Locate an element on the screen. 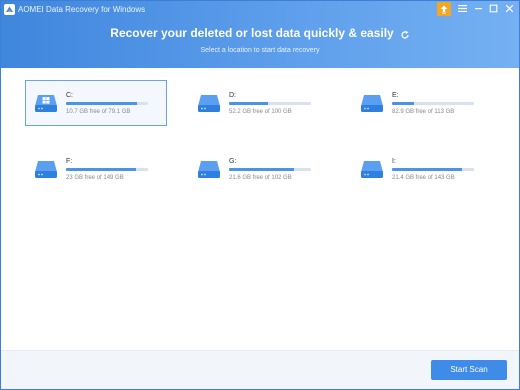 Image resolution: width=520 pixels, height=390 pixels. subtitle: Select a location to start data recovery is located at coordinates (260, 50).